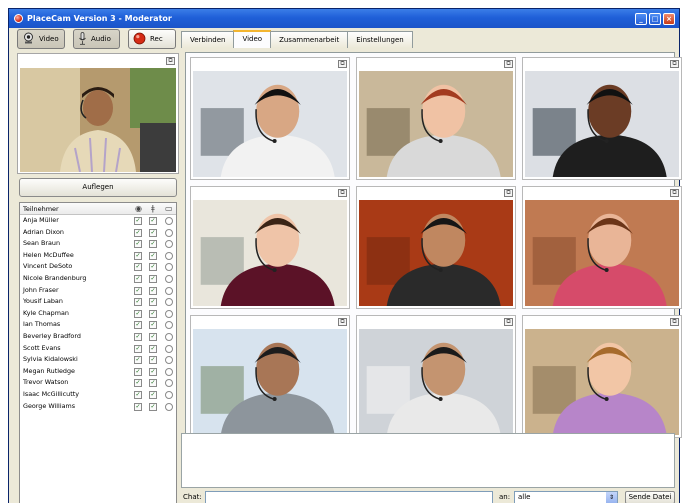 The width and height of the screenshot is (684, 503). I want to click on tab-einstellungen: Einstellungen, so click(380, 39).